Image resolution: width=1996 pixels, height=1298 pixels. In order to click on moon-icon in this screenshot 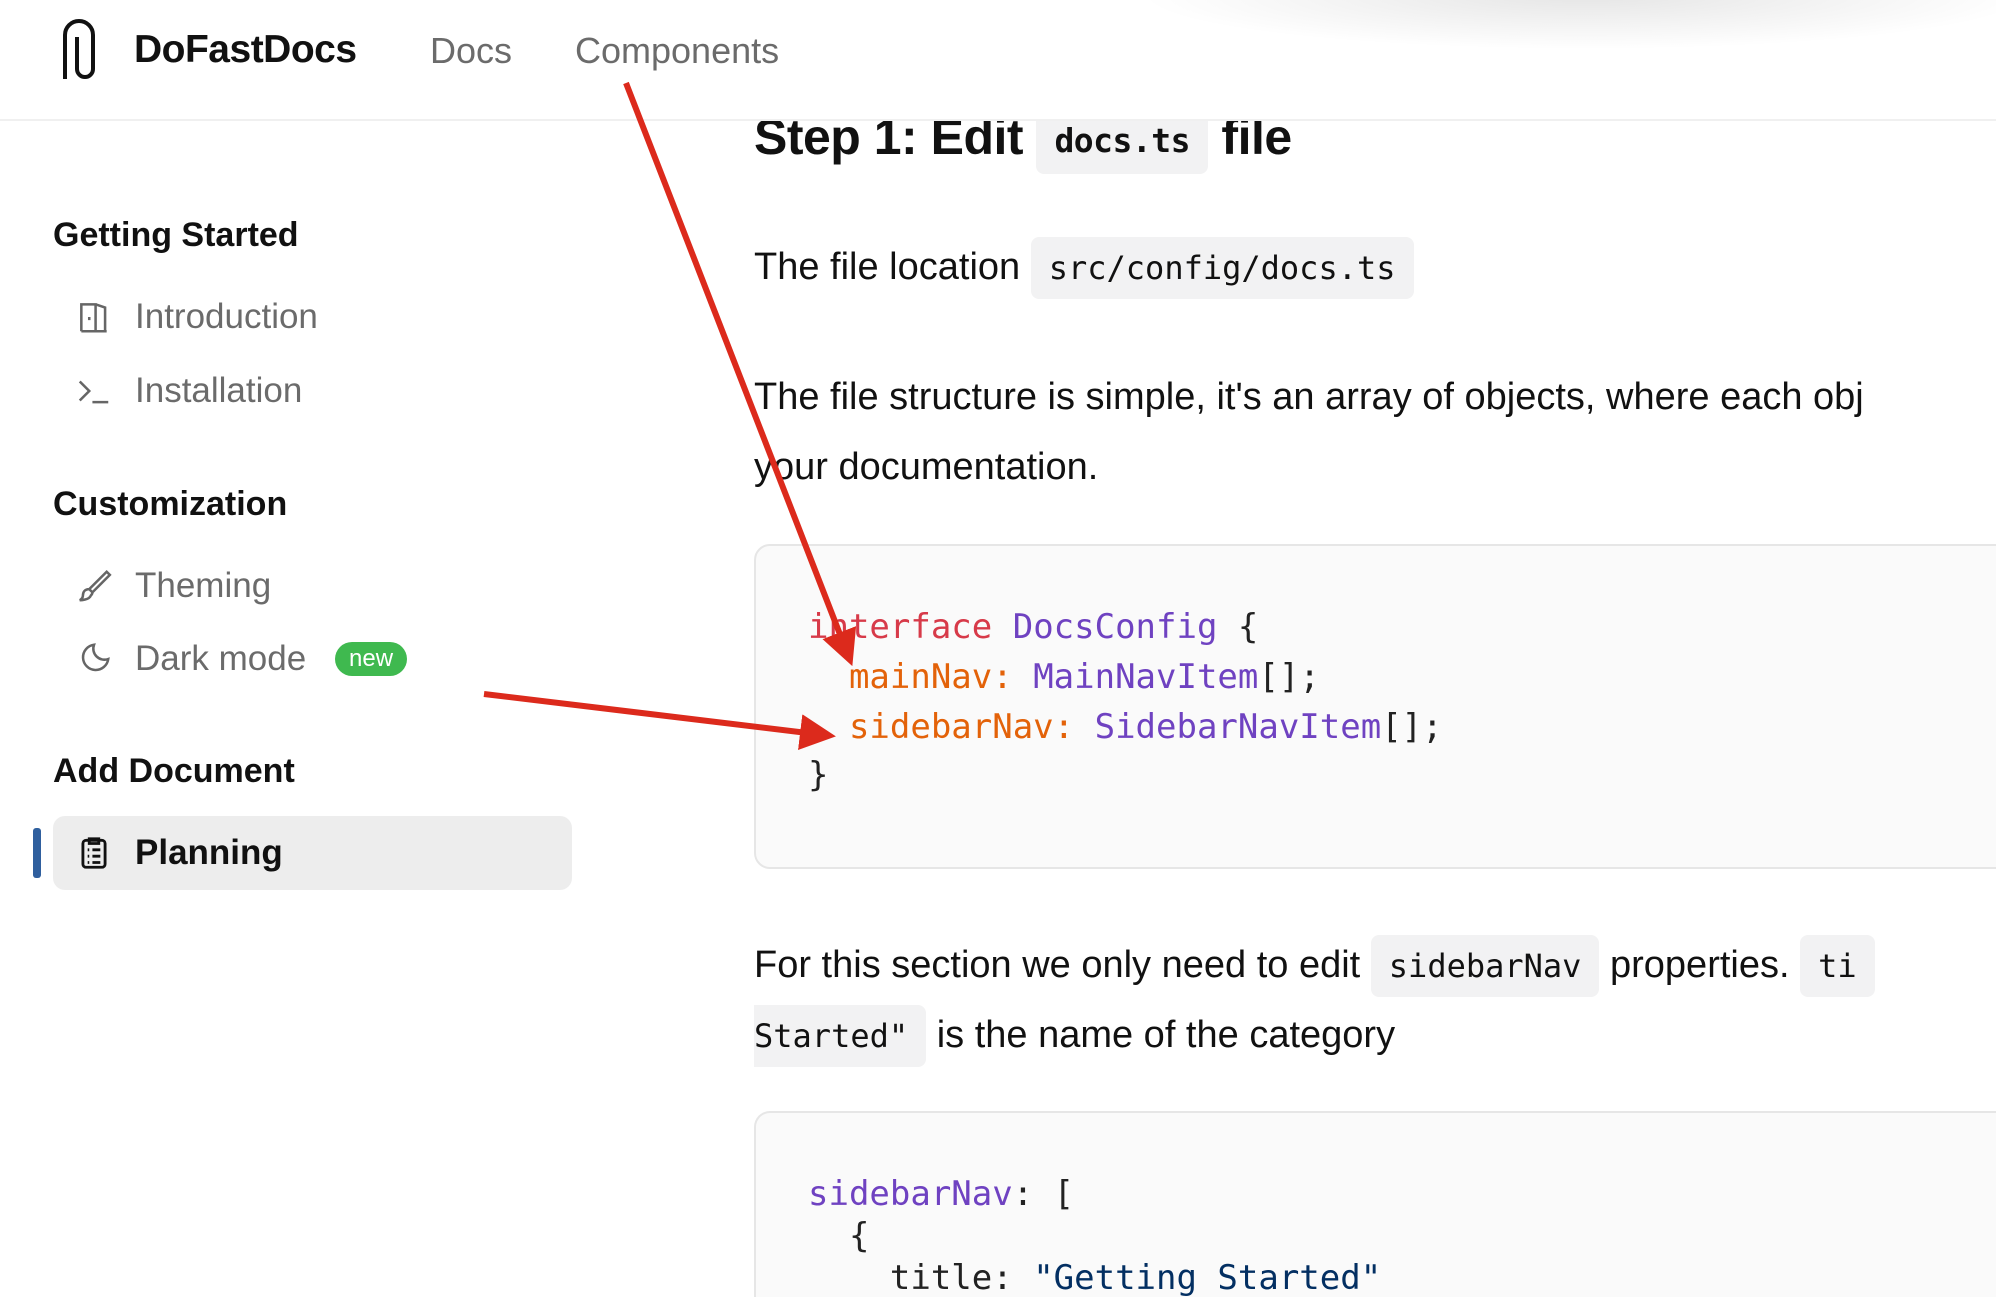, I will do `click(95, 657)`.